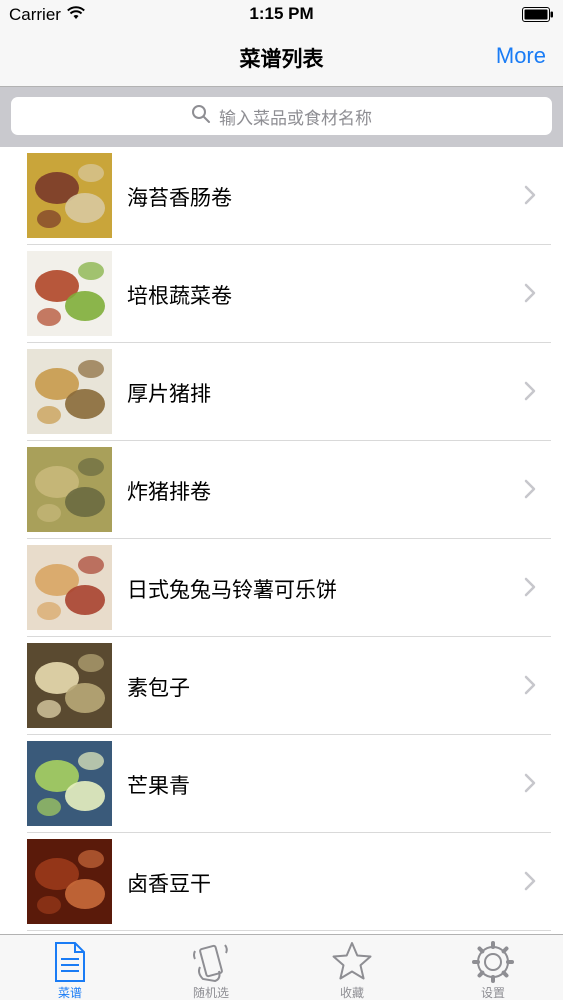 This screenshot has height=1001, width=563. I want to click on status-time: 1:15 PM, so click(281, 13).